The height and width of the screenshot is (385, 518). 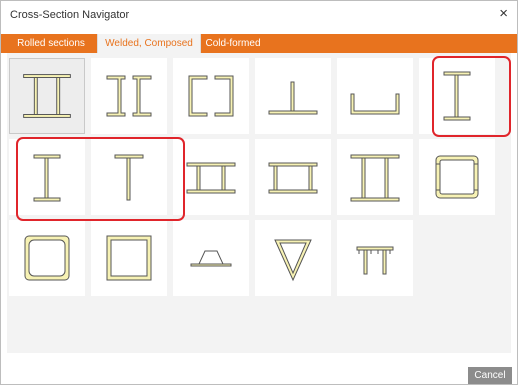 What do you see at coordinates (259, 16) in the screenshot?
I see `title-bar: Cross-Section Navigator ×` at bounding box center [259, 16].